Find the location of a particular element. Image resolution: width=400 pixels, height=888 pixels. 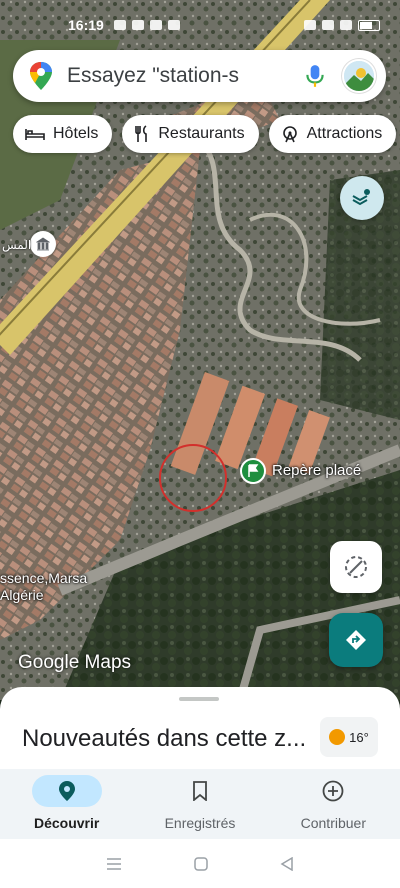

avatar-image is located at coordinates (359, 76).